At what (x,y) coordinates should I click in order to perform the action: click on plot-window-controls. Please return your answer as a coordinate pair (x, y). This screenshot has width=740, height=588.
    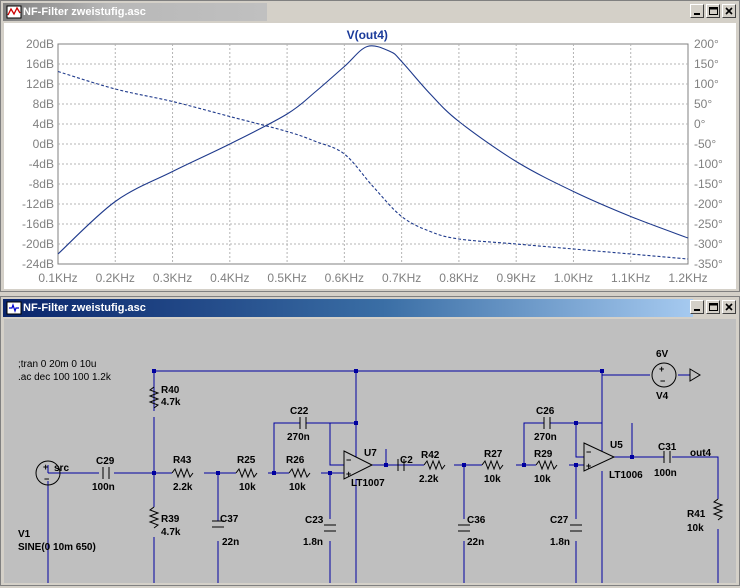
    Looking at the image, I should click on (713, 11).